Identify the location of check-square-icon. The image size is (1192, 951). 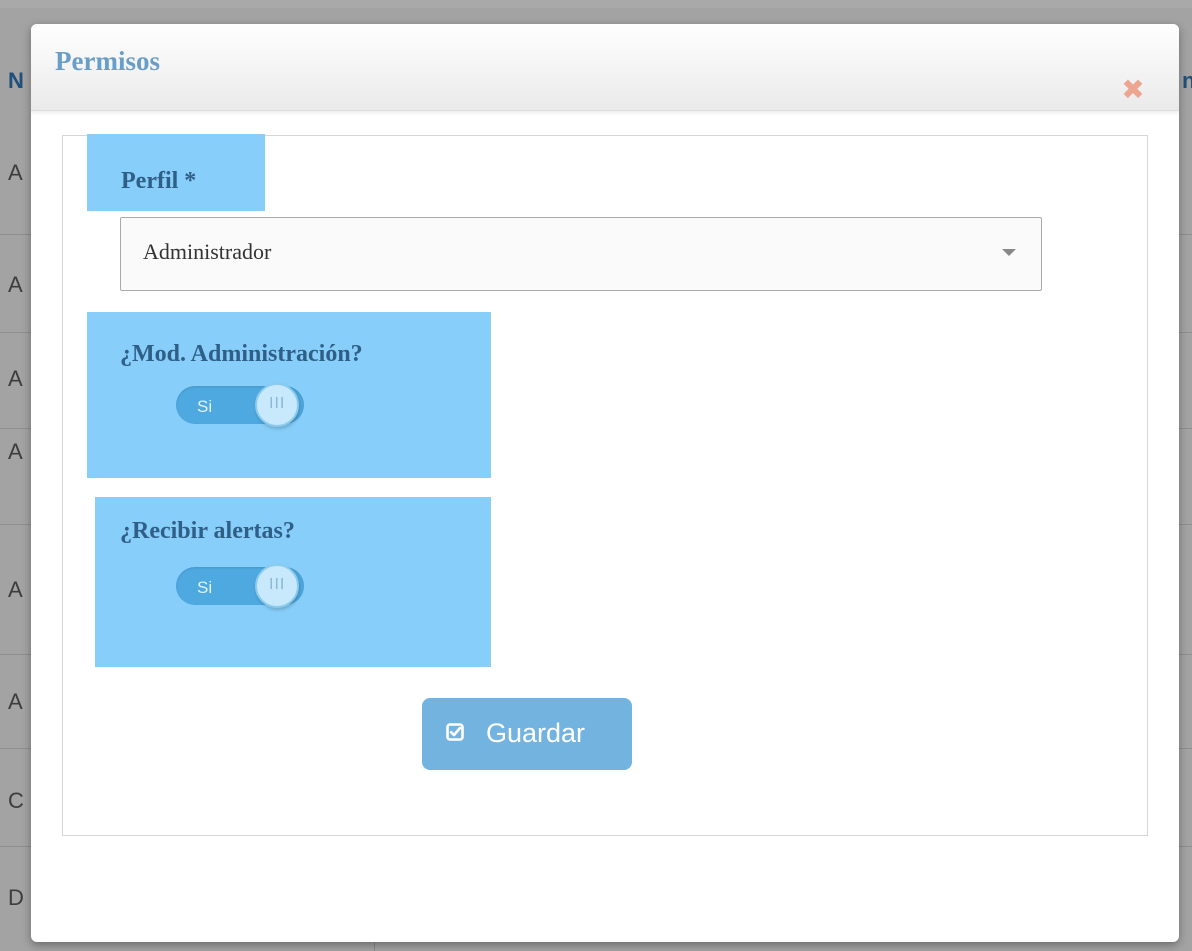
(455, 732).